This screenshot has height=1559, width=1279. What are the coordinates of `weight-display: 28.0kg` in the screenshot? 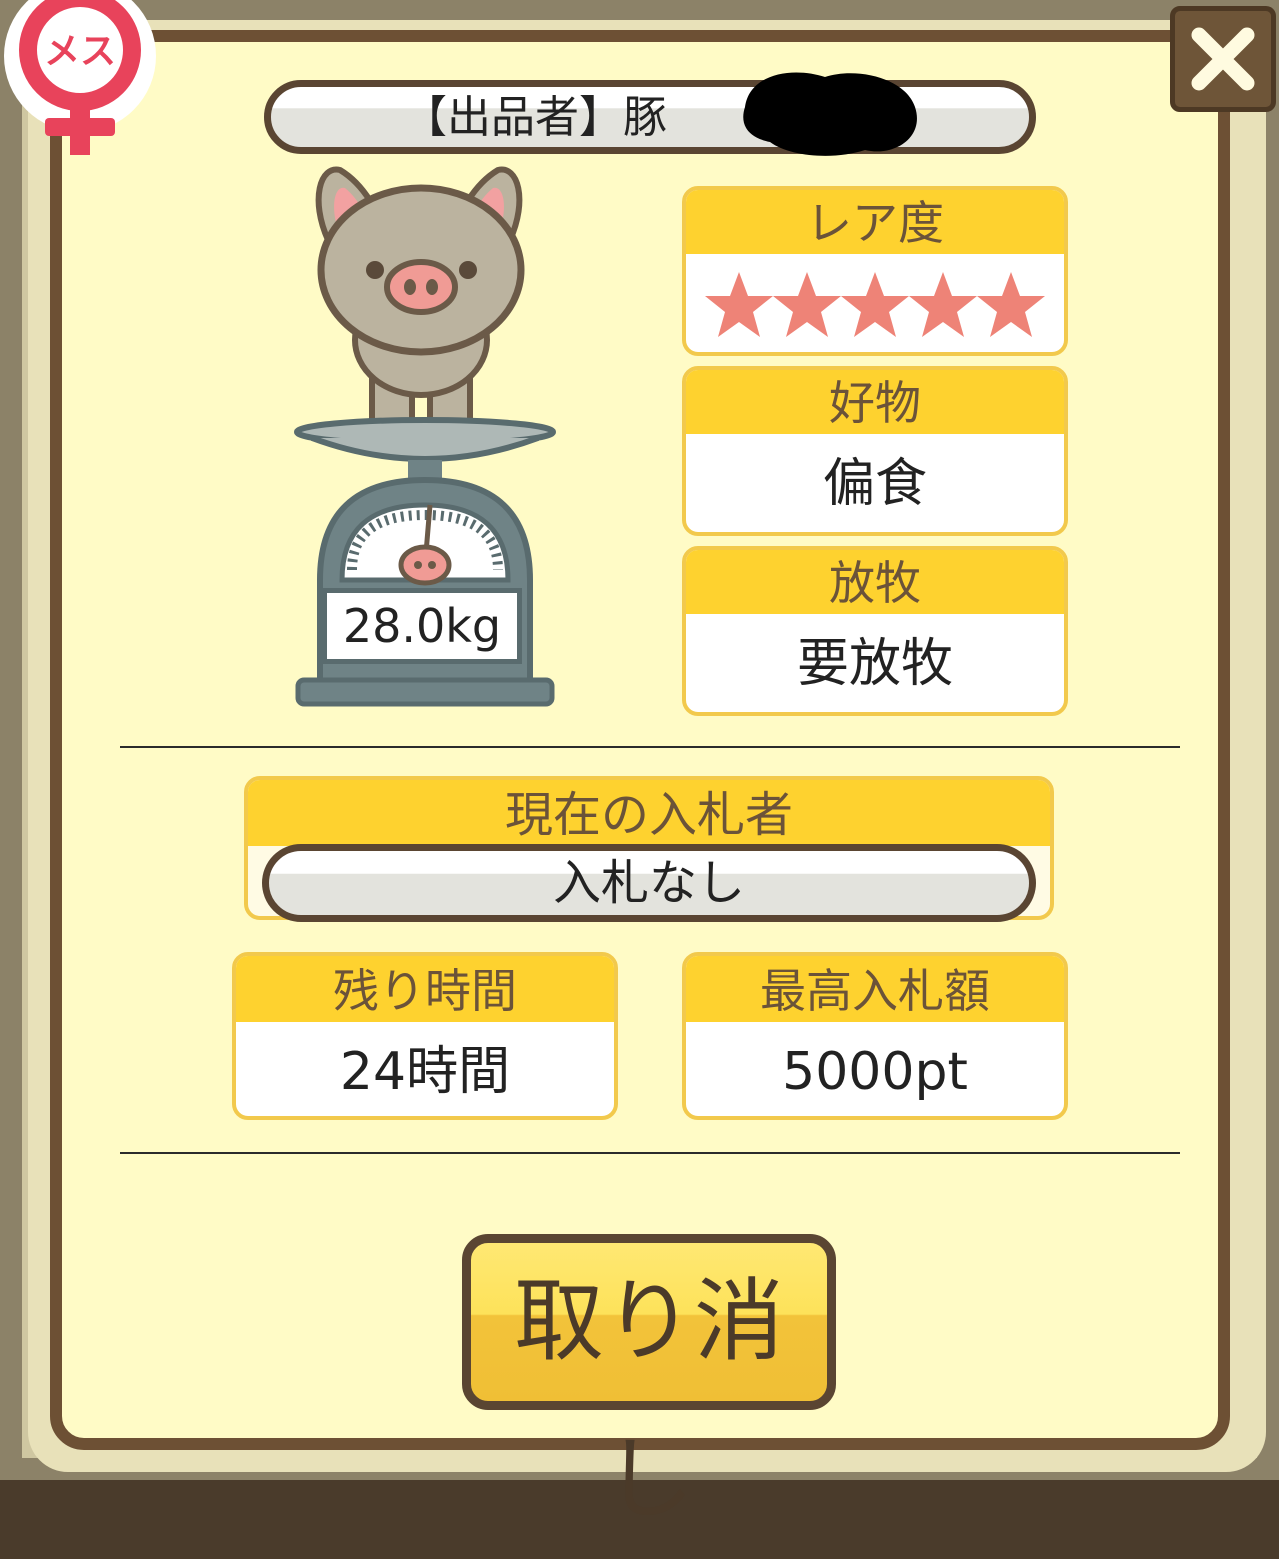 It's located at (422, 626).